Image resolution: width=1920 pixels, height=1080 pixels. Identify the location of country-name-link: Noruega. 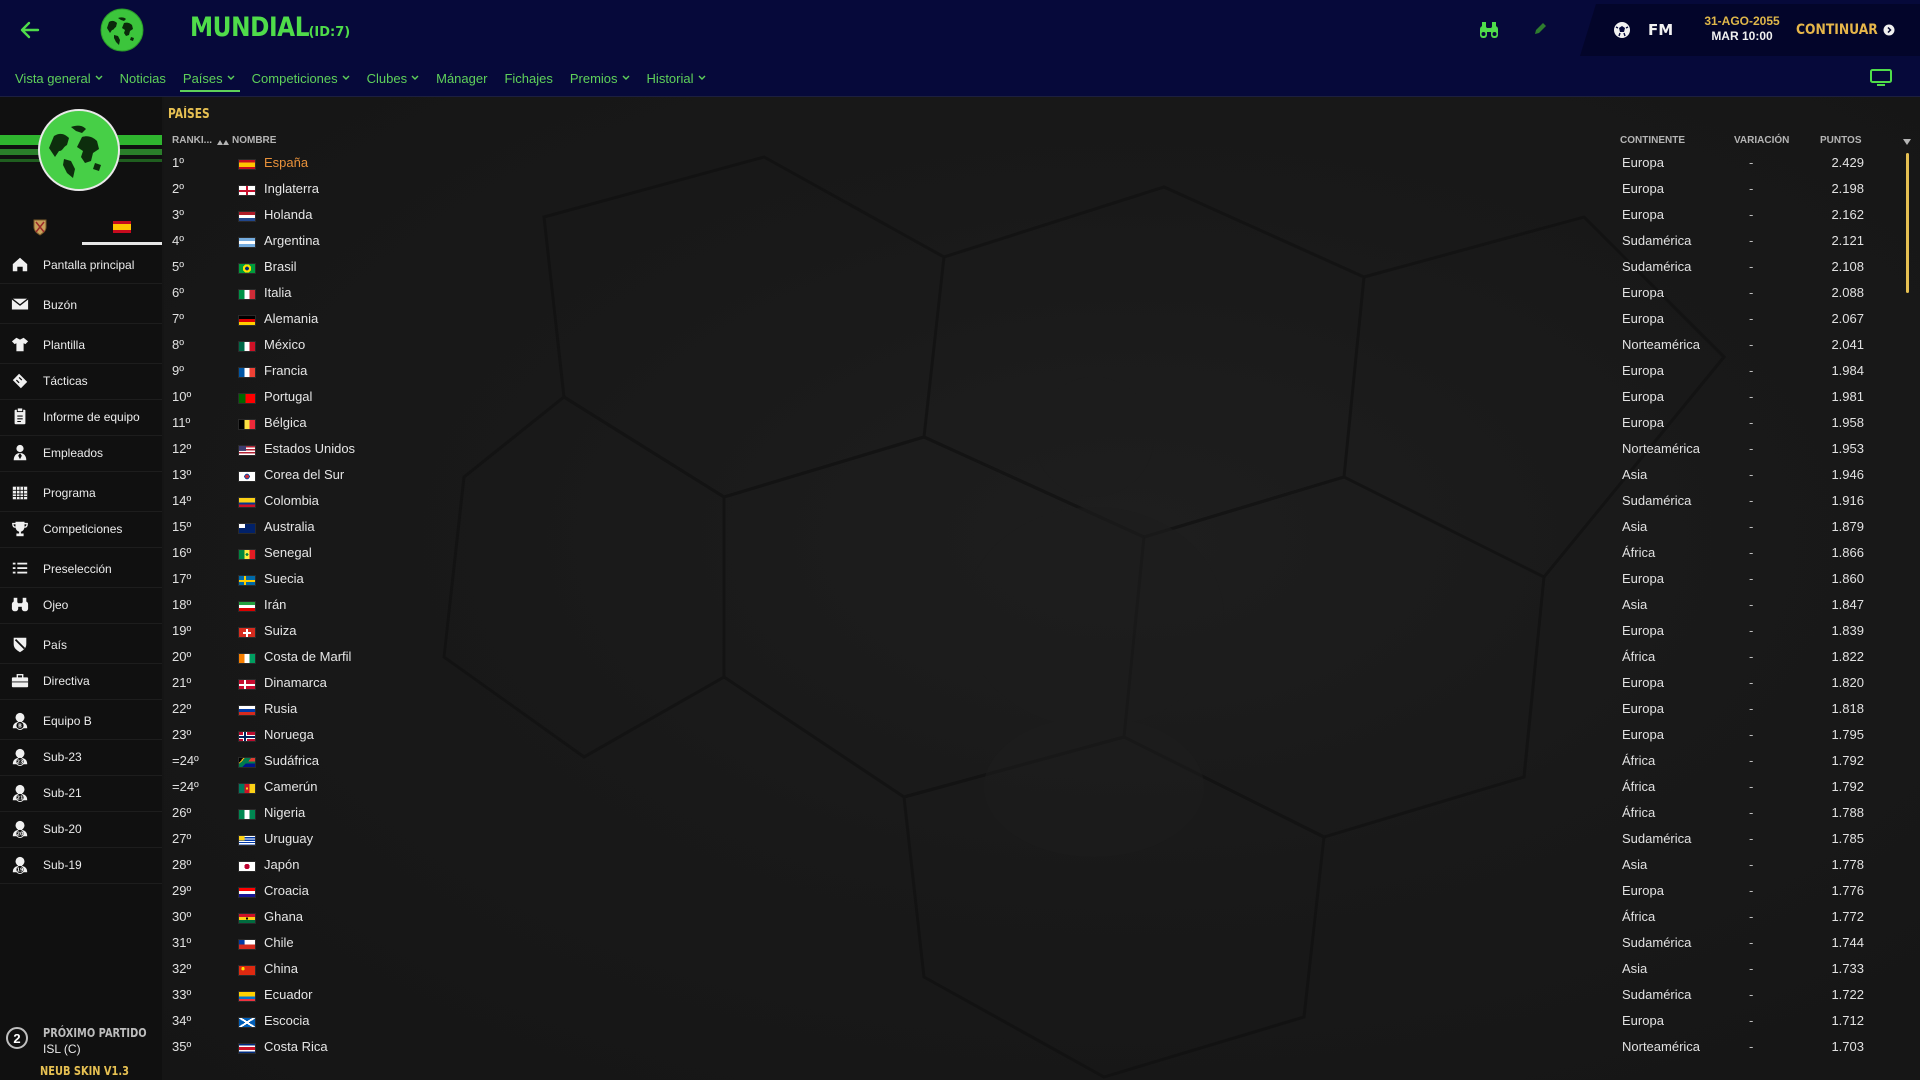
(289, 734).